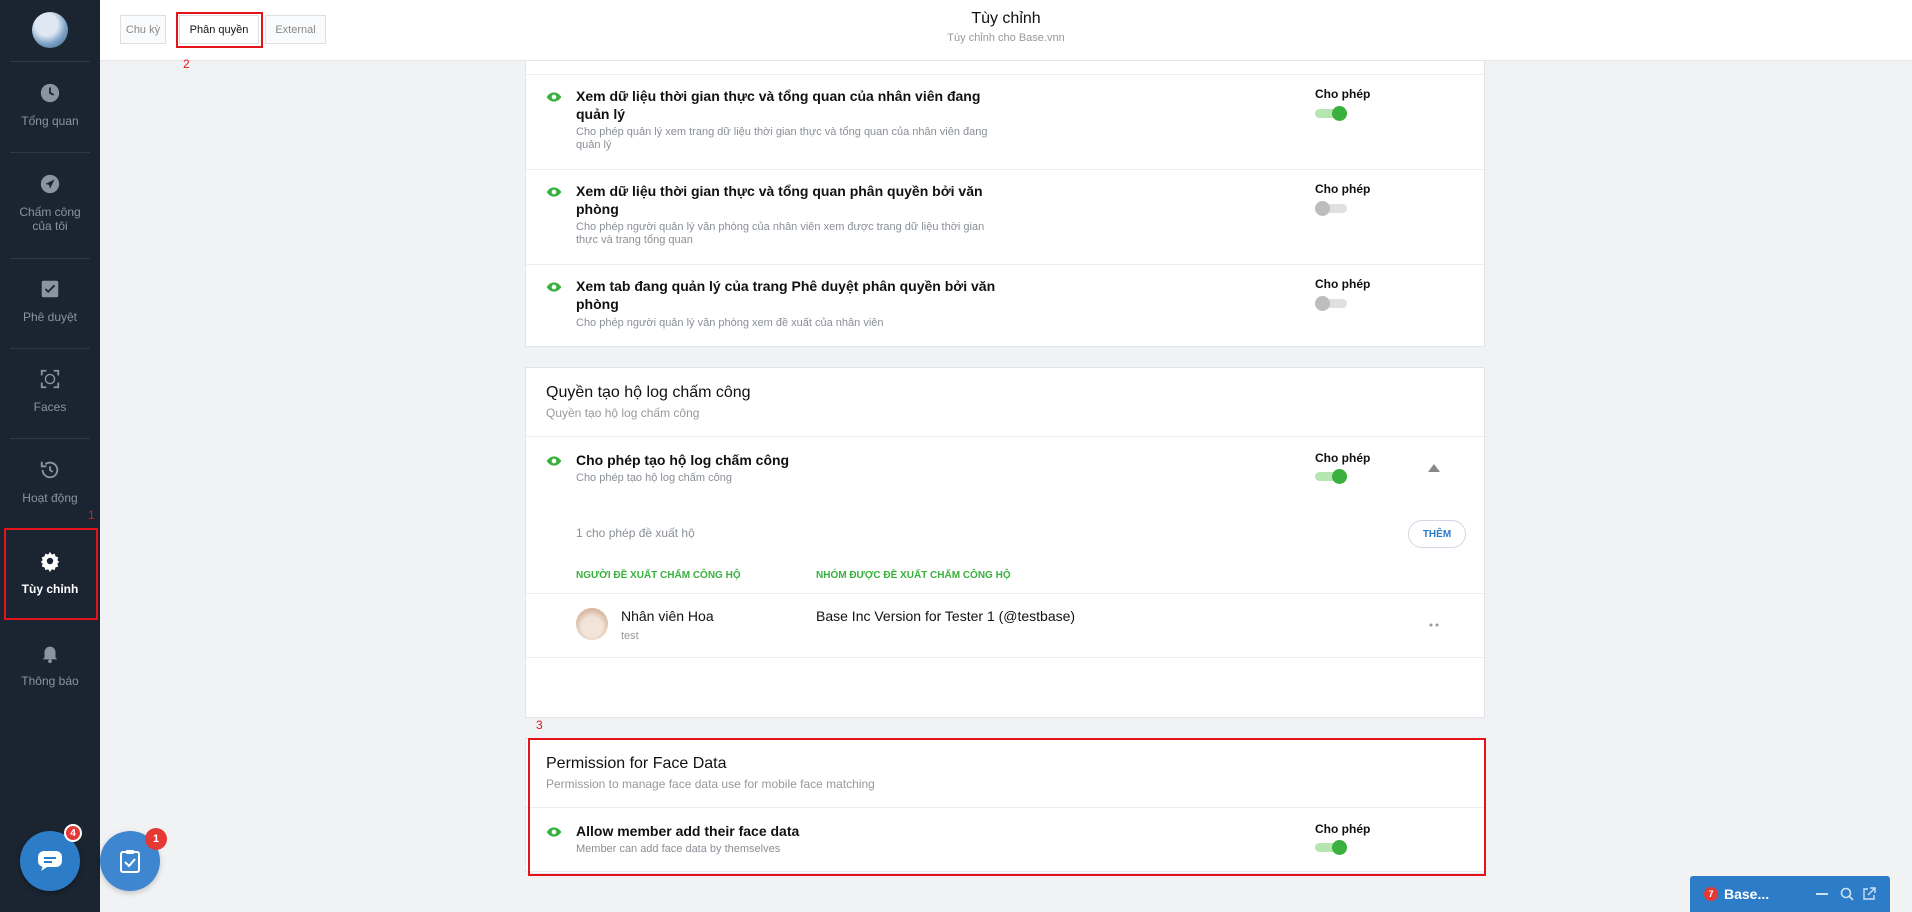 Image resolution: width=1912 pixels, height=912 pixels. Describe the element at coordinates (539, 725) in the screenshot. I see `annotation-3: 3` at that location.